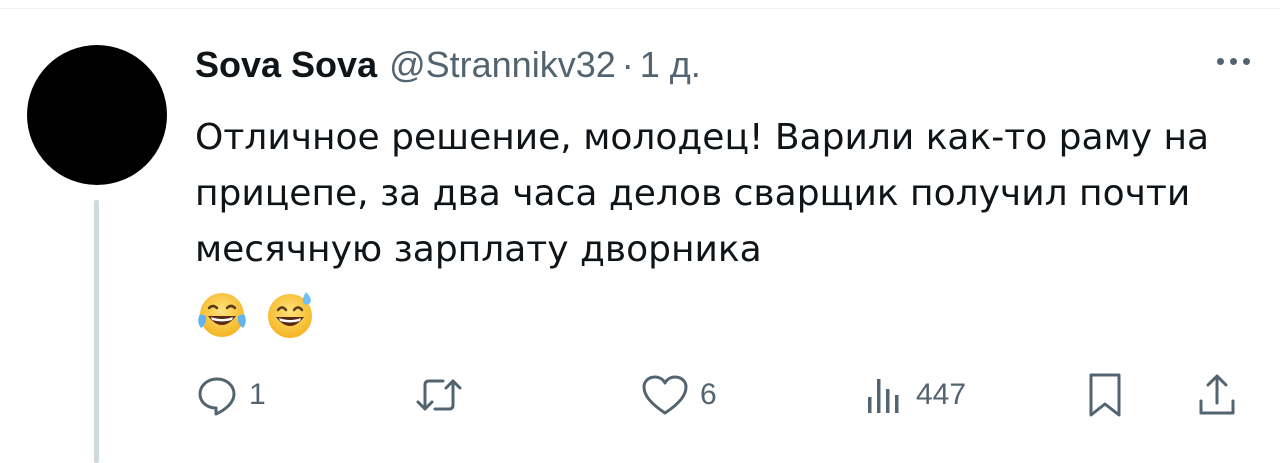  What do you see at coordinates (665, 395) in the screenshot?
I see `heart-icon` at bounding box center [665, 395].